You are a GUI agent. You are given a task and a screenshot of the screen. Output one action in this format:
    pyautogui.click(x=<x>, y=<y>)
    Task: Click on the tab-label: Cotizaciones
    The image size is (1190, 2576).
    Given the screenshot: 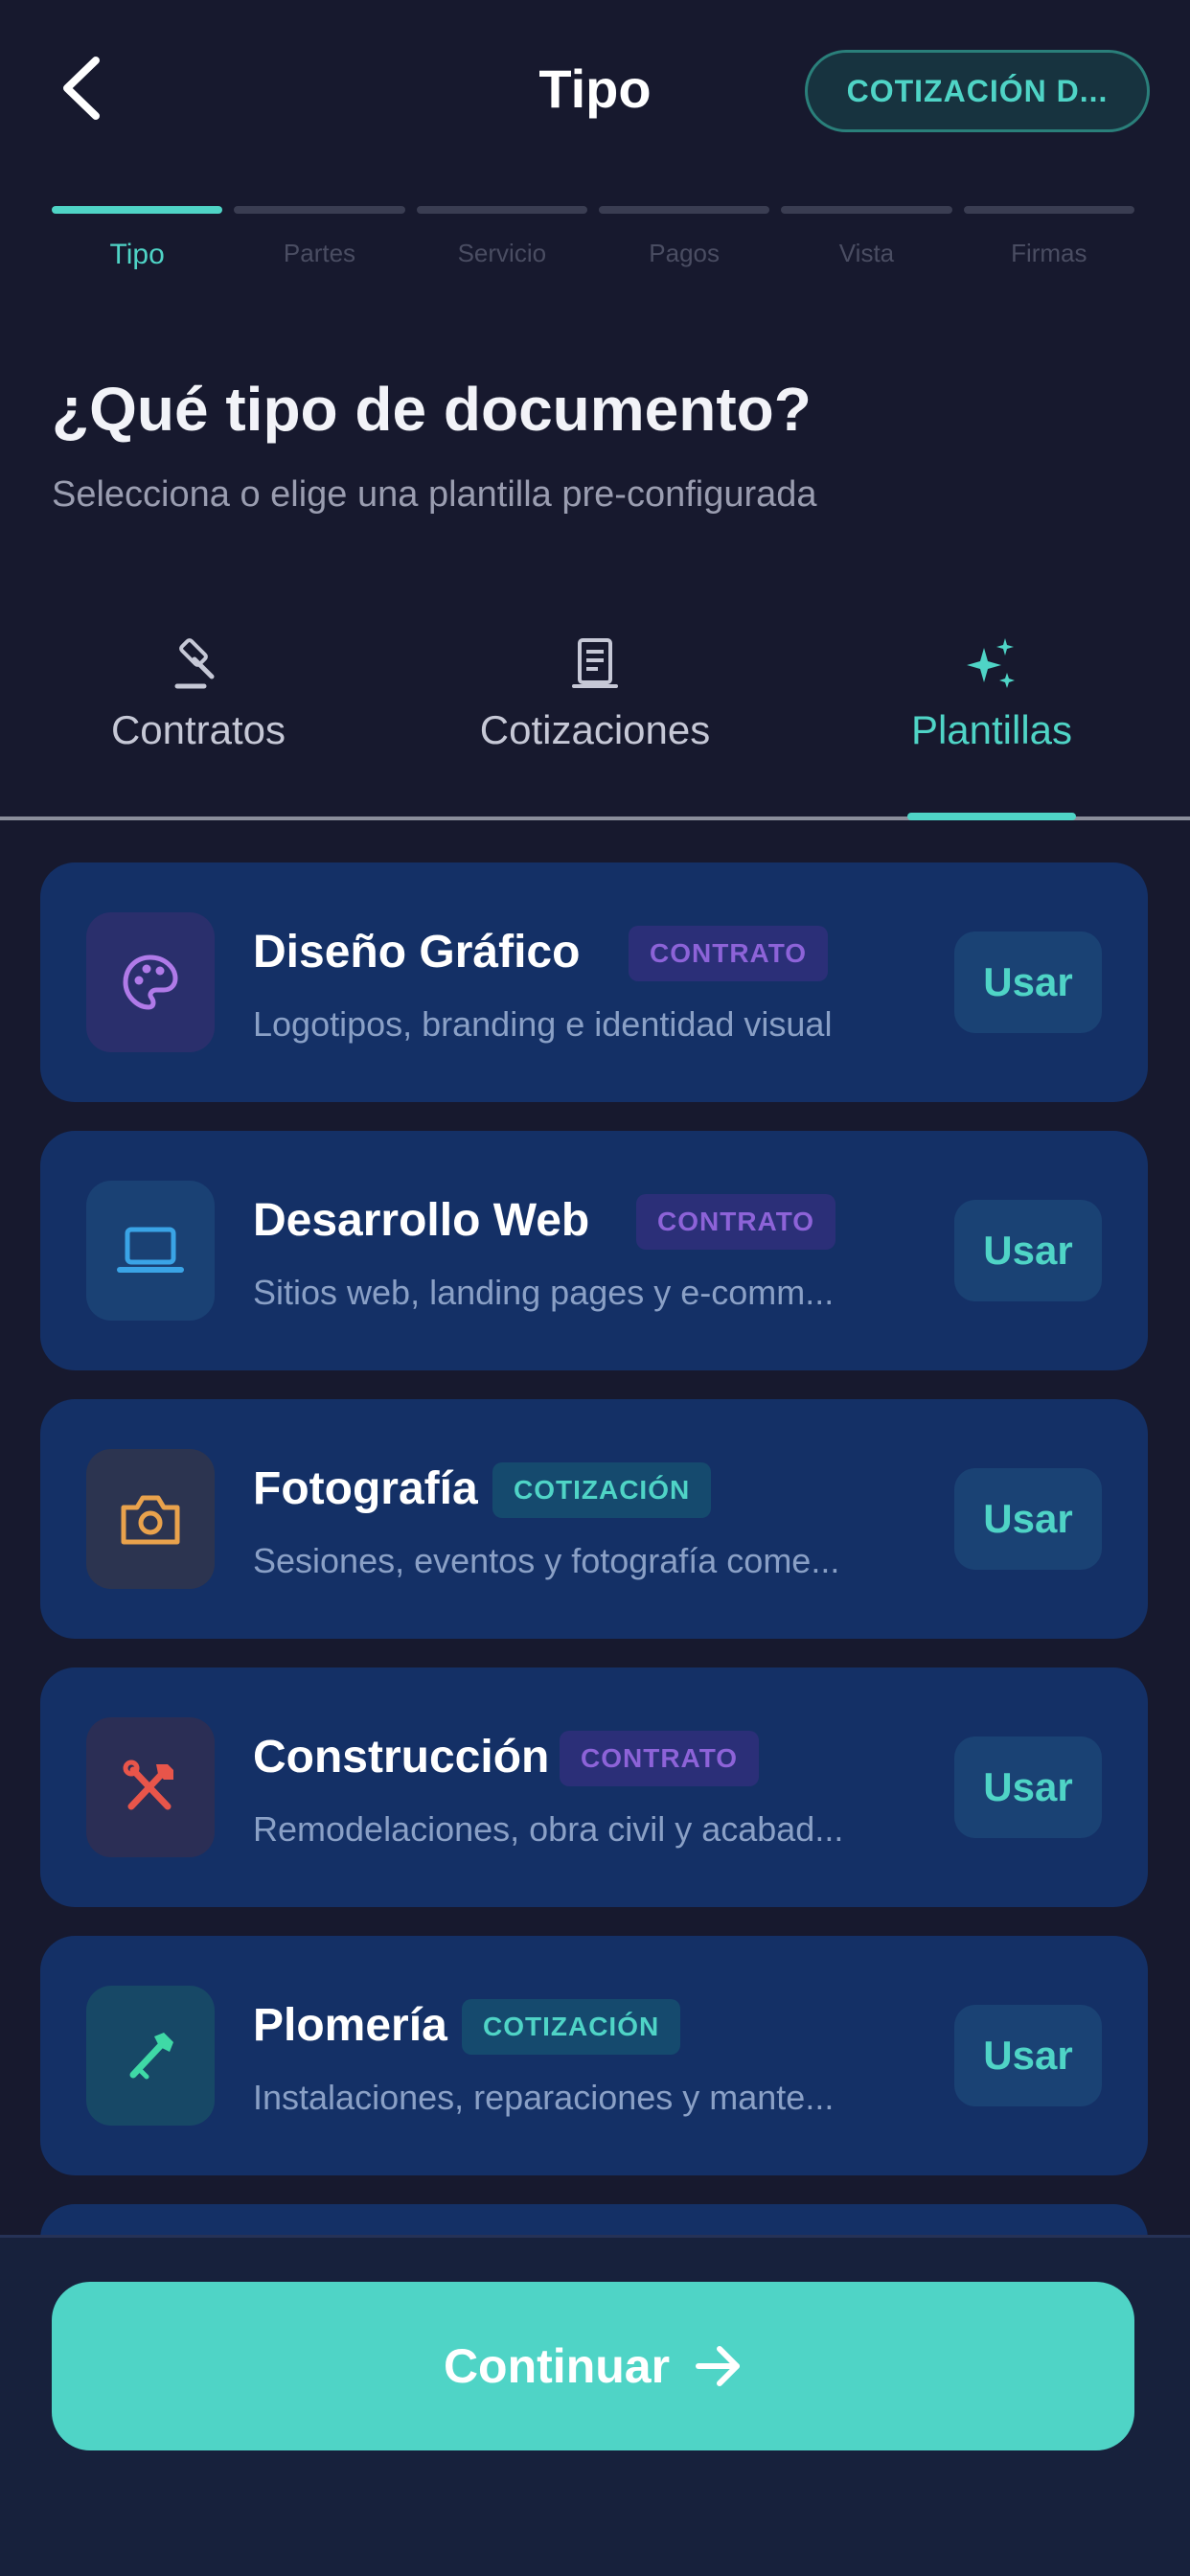 What is the action you would take?
    pyautogui.click(x=595, y=729)
    